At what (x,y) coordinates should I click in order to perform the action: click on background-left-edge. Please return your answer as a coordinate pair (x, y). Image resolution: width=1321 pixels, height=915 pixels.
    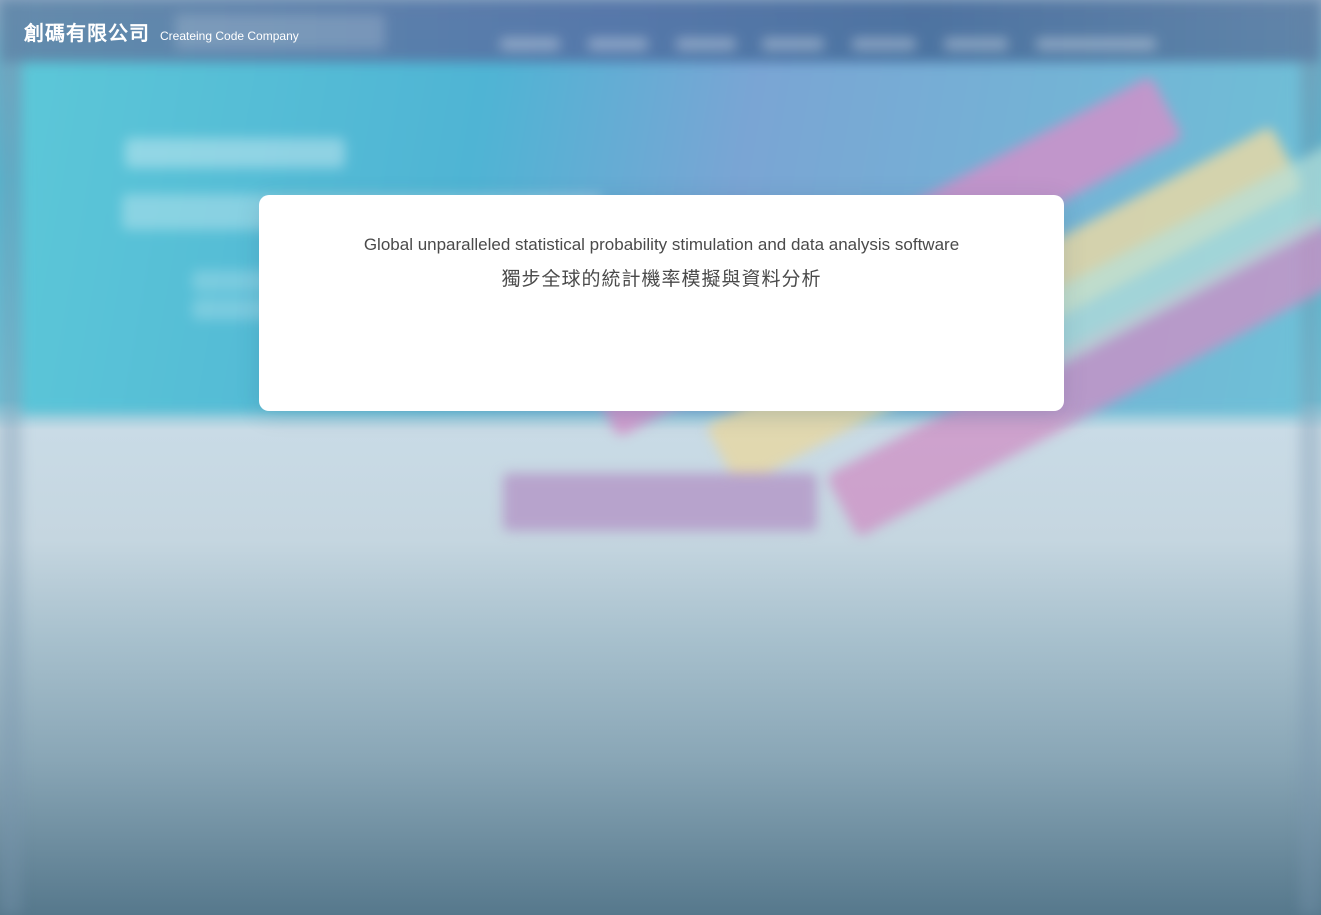
    Looking at the image, I should click on (11, 457).